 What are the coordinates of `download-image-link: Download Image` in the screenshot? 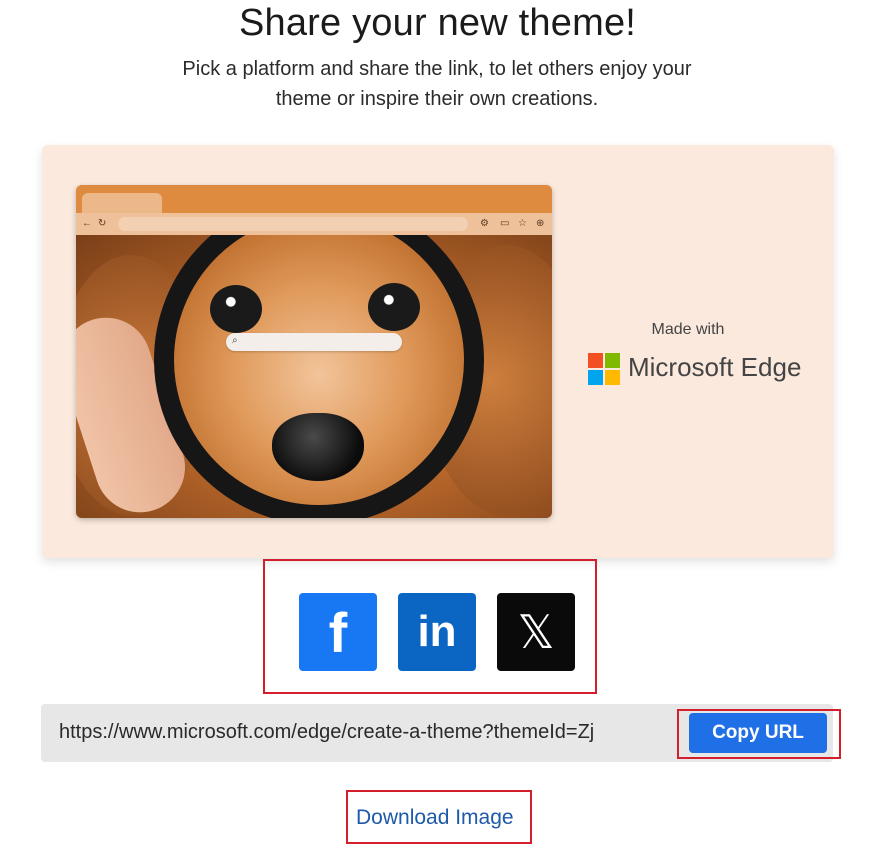 It's located at (435, 818).